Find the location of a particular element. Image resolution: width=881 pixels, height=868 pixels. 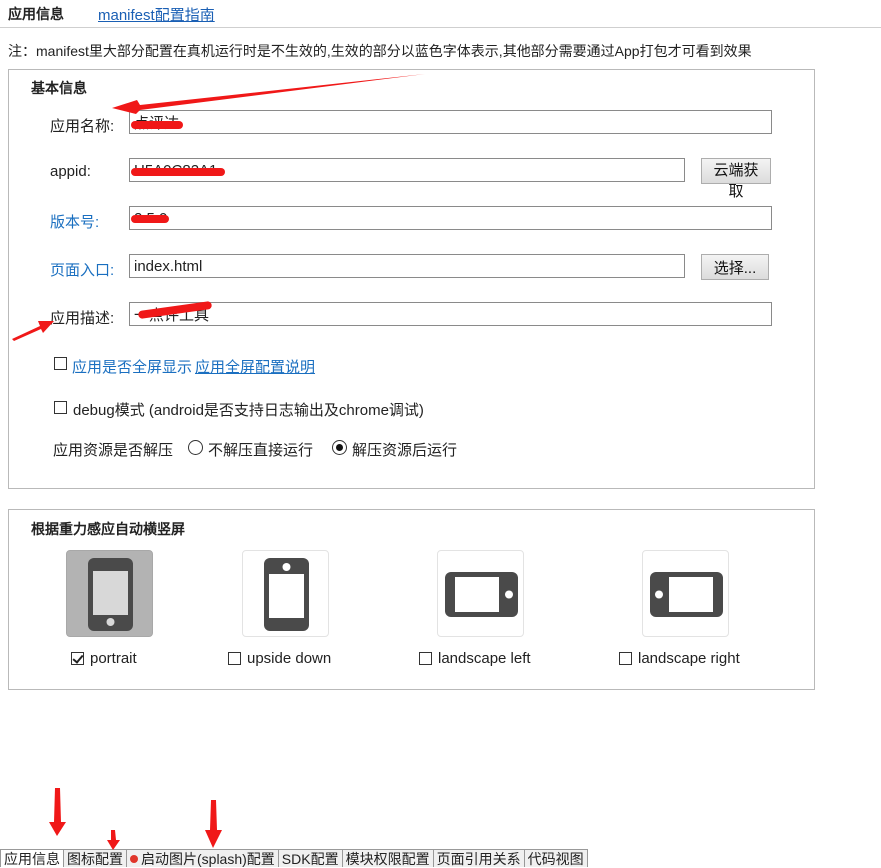

tab-splash-config-label: 启动图片(splash)配置 is located at coordinates (208, 859).